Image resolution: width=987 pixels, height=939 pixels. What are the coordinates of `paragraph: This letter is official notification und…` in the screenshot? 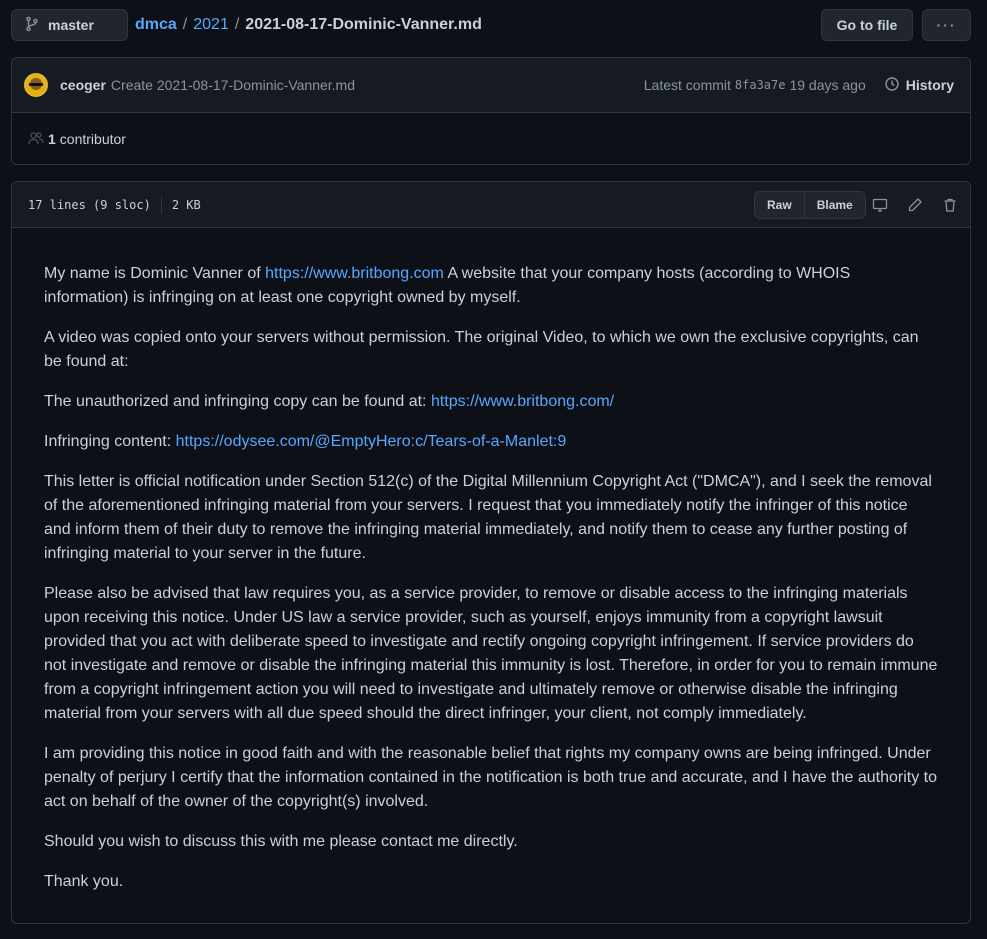 It's located at (488, 517).